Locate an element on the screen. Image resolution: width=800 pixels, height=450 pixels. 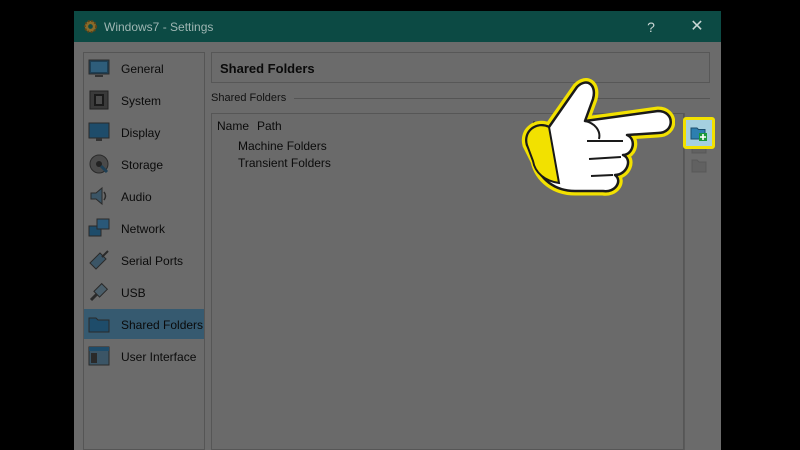
system-icon is located at coordinates (99, 100).